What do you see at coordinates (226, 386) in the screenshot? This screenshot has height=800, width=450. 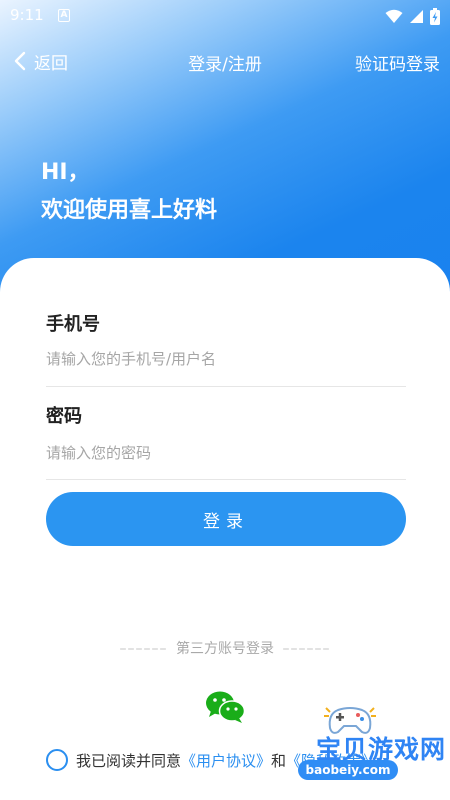 I see `phone-divider` at bounding box center [226, 386].